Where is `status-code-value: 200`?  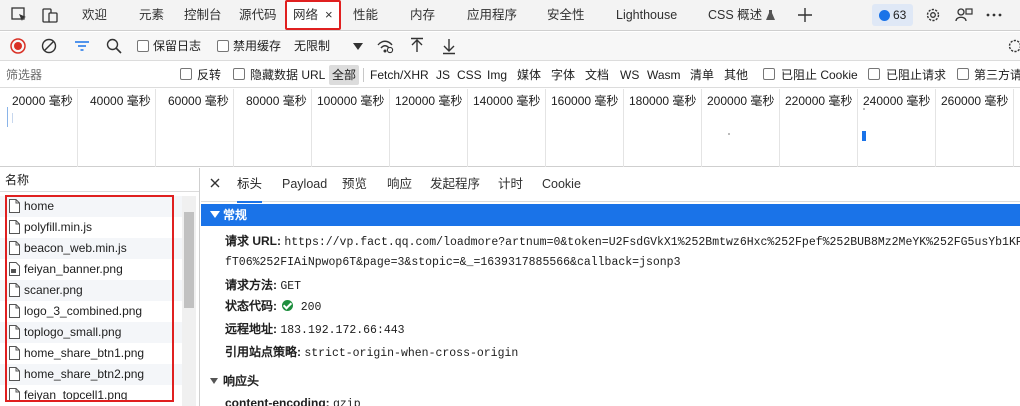
status-code-value: 200 is located at coordinates (311, 307).